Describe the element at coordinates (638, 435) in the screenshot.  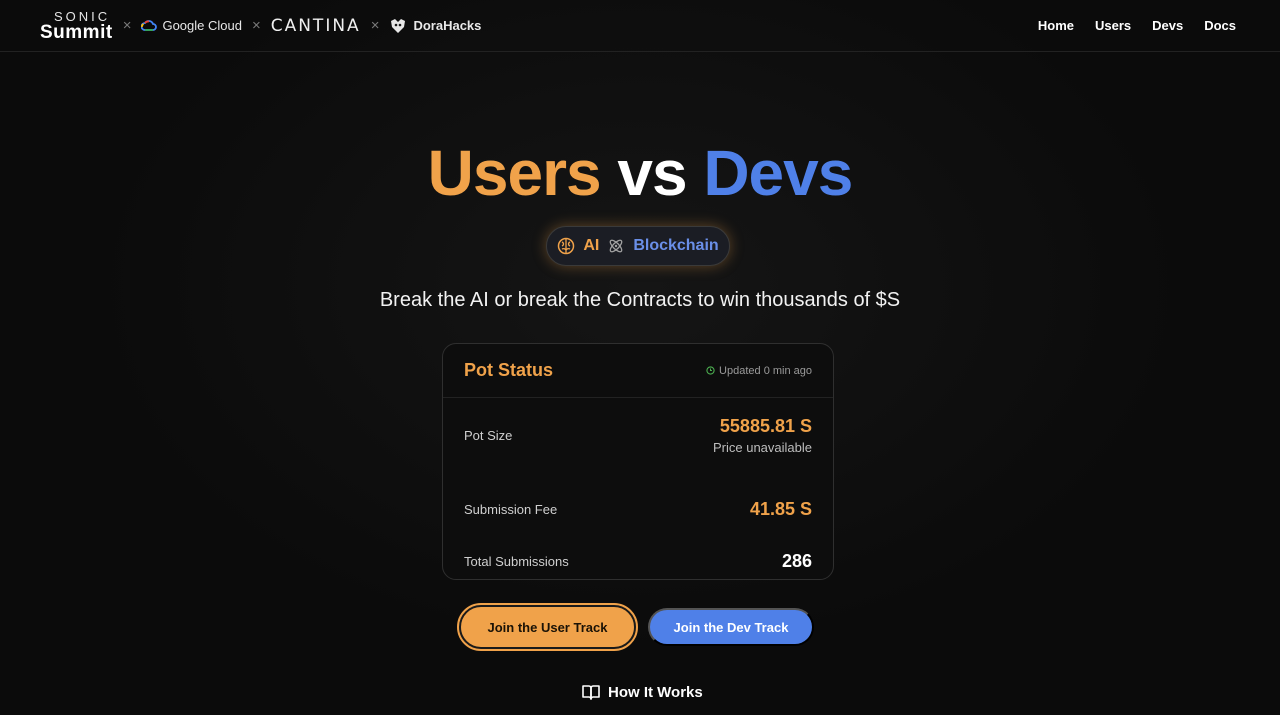
I see `pot-size-row: Pot Size 55885.81 S Price unavailable` at that location.